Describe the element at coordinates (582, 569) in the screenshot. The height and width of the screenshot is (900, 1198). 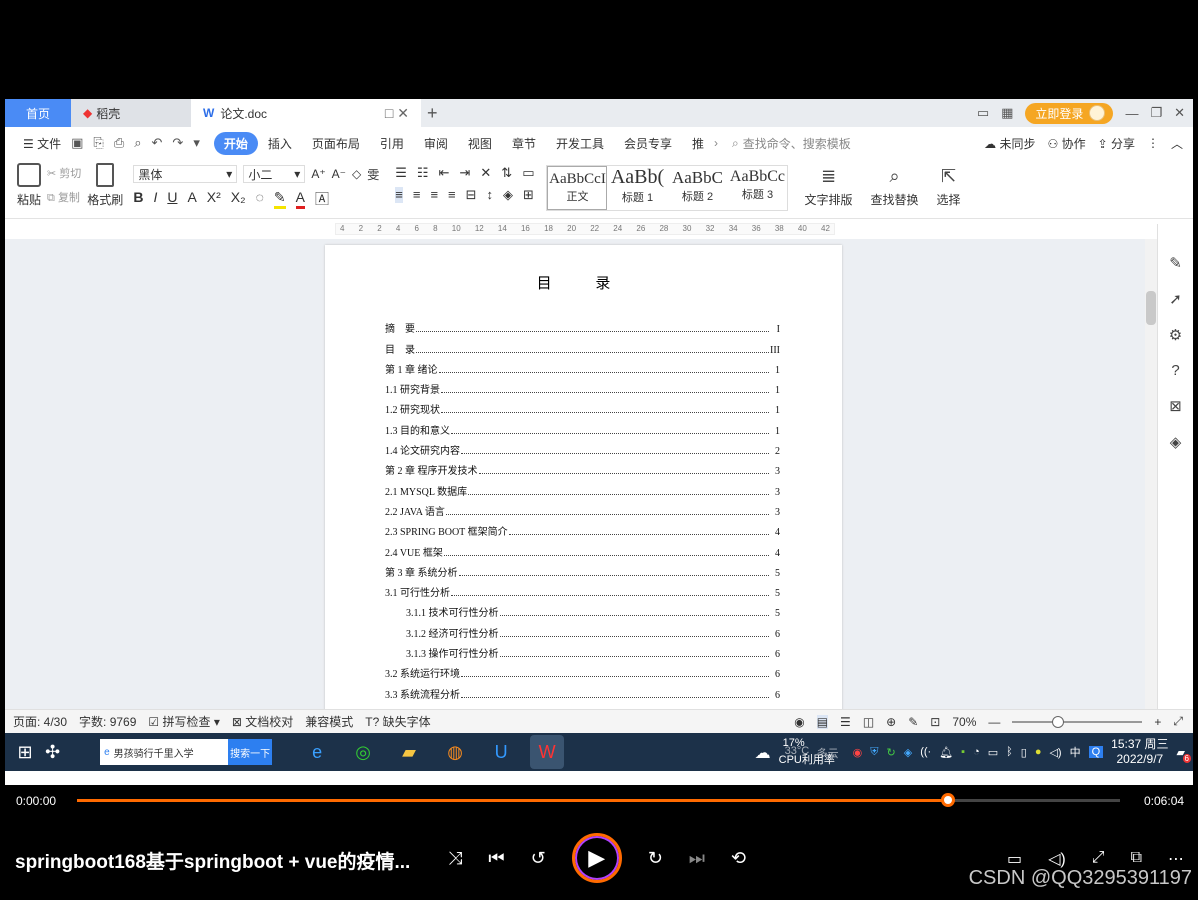
I see `toc-entry: 第 3 章 系统分析 5` at that location.